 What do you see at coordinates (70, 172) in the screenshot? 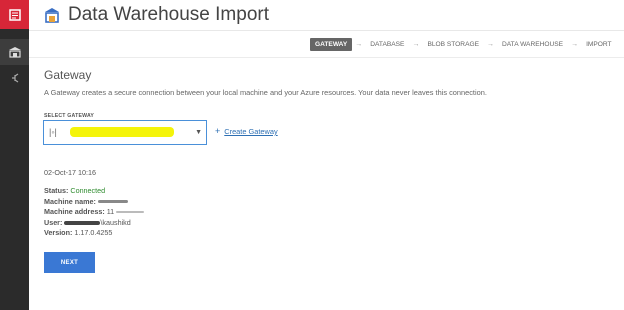
I see `gateway-date: 02-Oct-17 10:16` at bounding box center [70, 172].